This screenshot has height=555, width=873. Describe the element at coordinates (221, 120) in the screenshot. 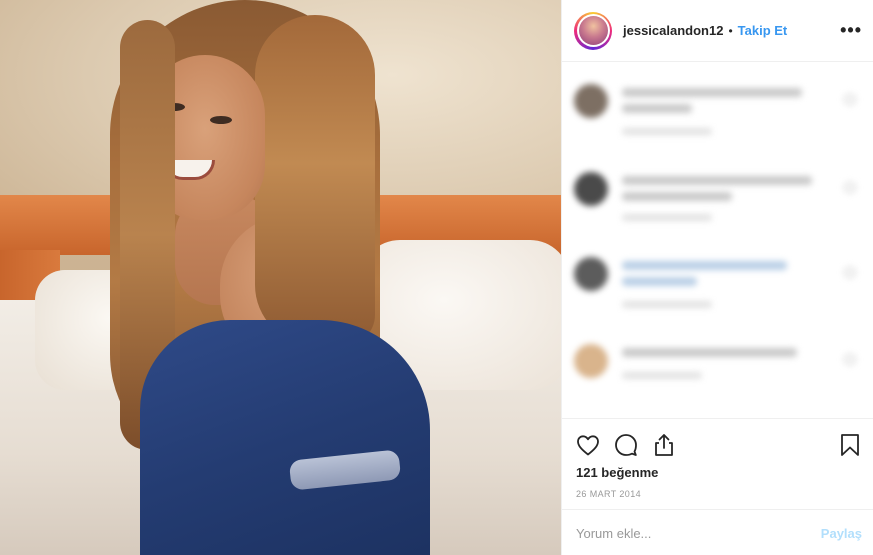

I see `photo-eye-right` at that location.